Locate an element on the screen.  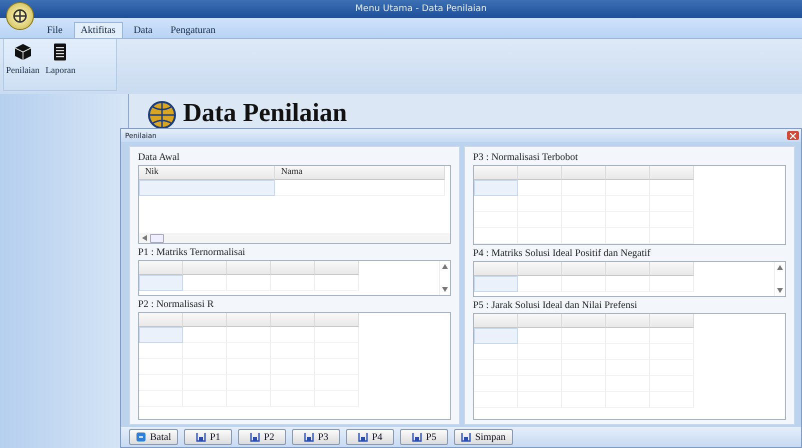
data-grid: Nik Nama is located at coordinates (294, 204).